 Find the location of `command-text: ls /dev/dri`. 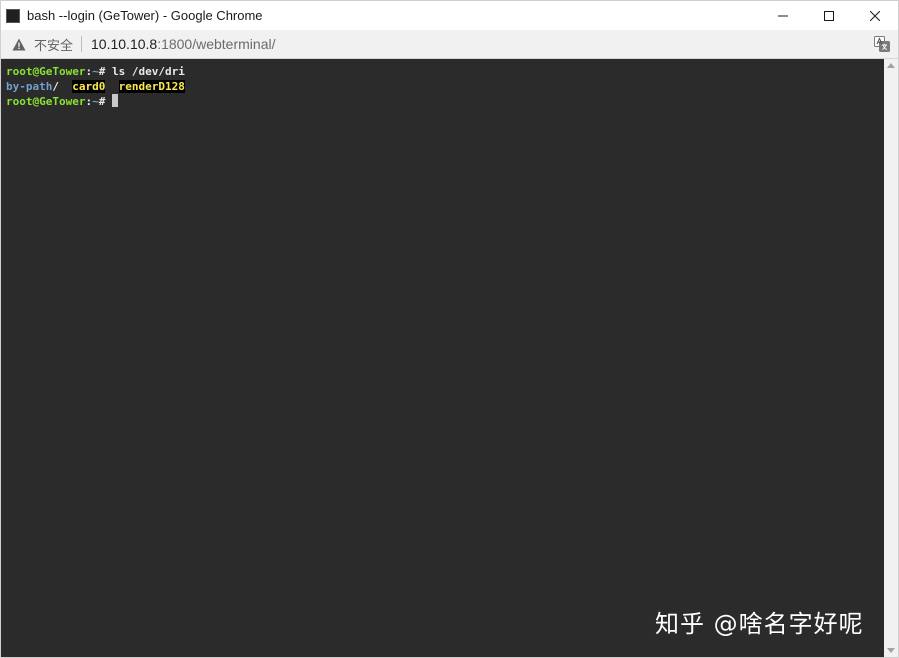

command-text: ls /dev/dri is located at coordinates (148, 71).